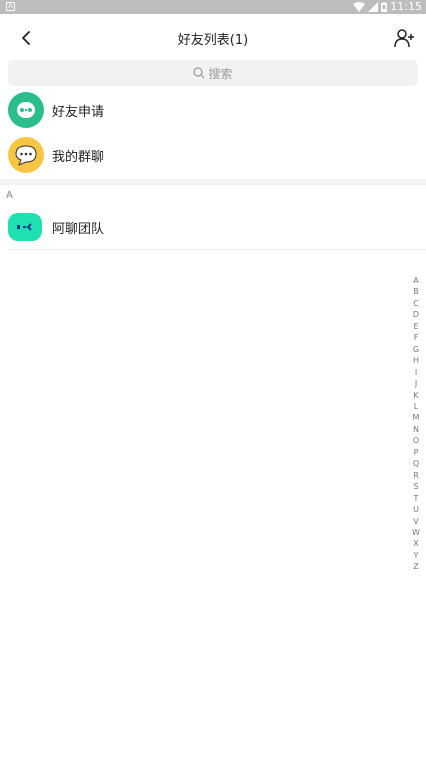  What do you see at coordinates (10, 6) in the screenshot?
I see `notification-icon: A` at bounding box center [10, 6].